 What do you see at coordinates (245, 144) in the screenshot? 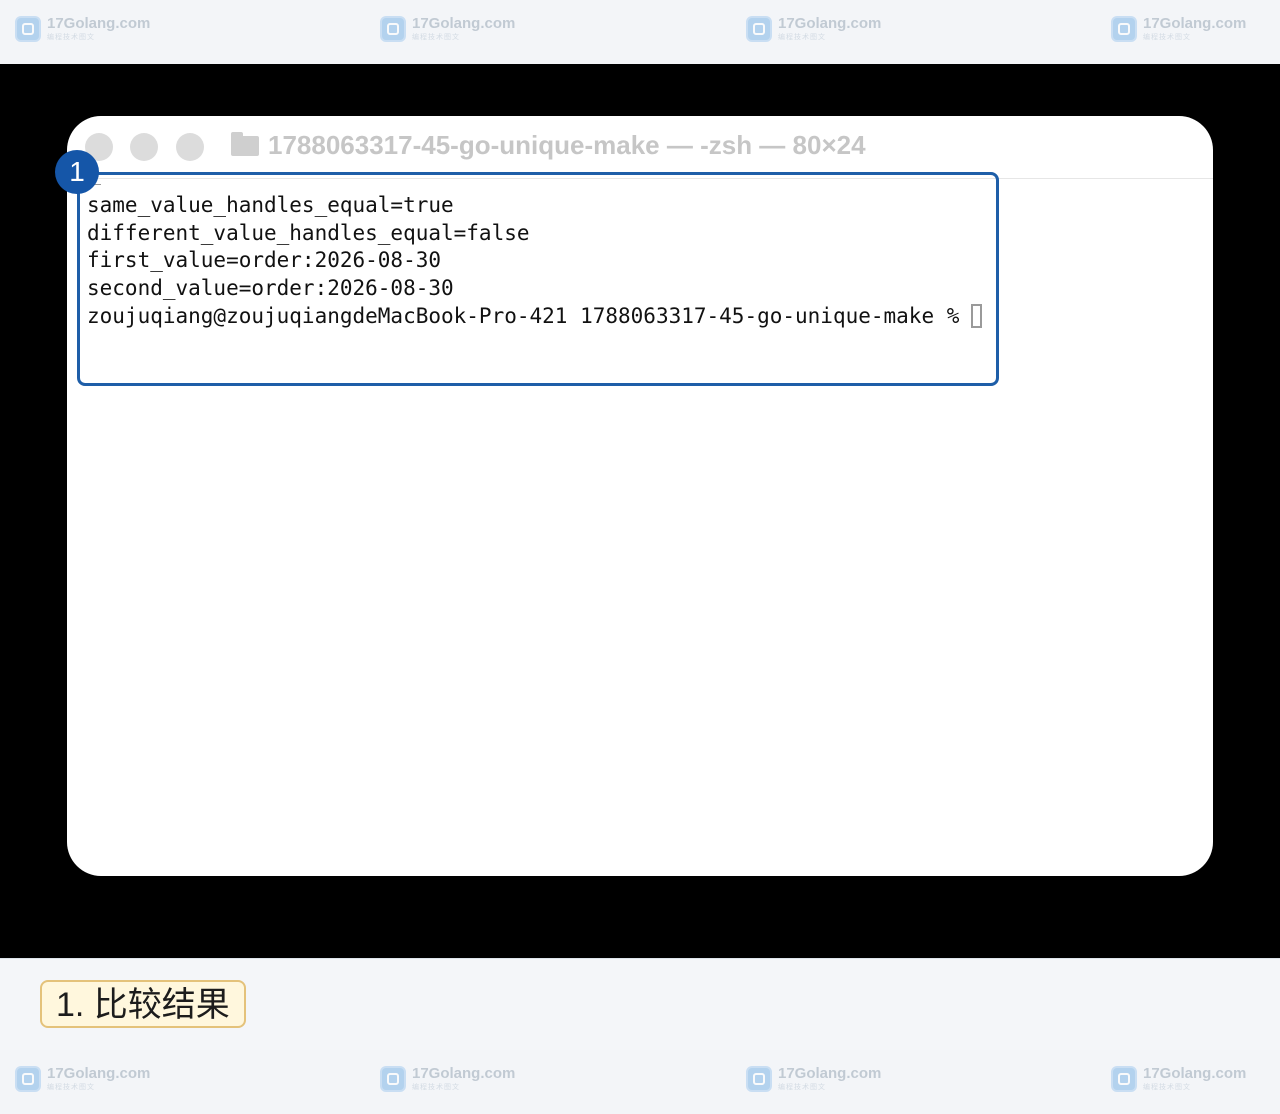
I see `folder-icon` at bounding box center [245, 144].